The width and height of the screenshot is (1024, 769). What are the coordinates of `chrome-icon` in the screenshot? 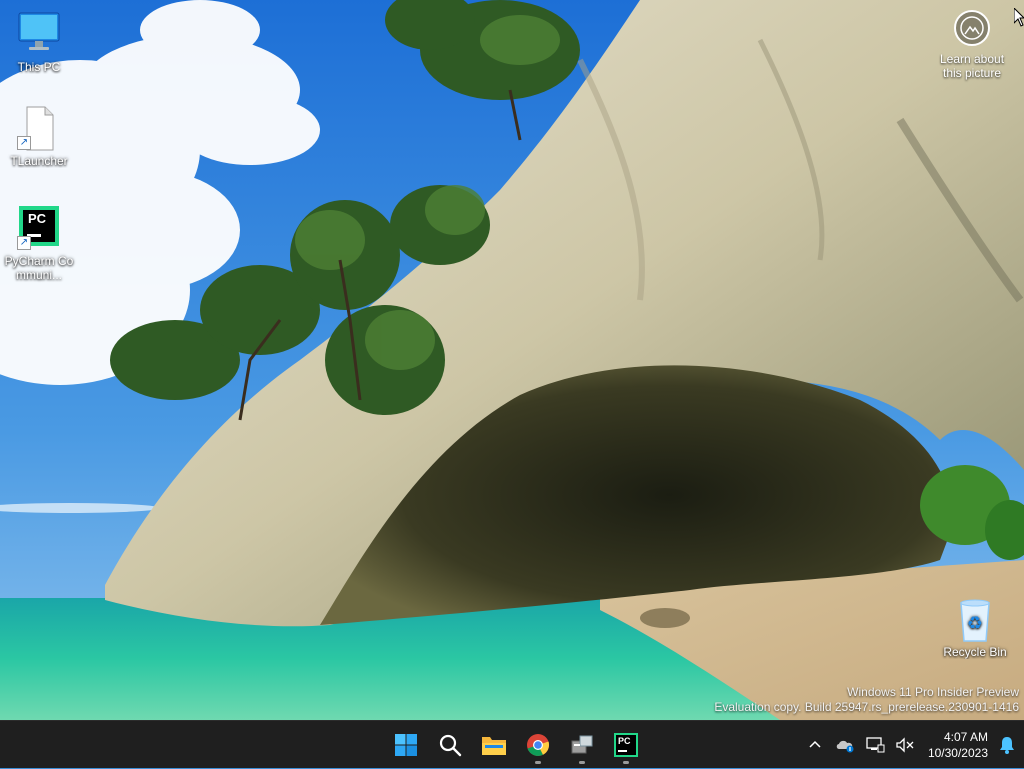 It's located at (538, 745).